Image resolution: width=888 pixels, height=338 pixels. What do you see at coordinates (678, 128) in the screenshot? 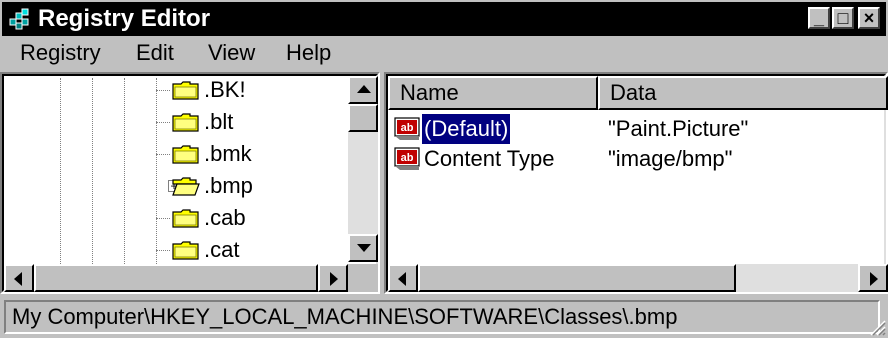
I see `value-data: "Paint.Picture"` at bounding box center [678, 128].